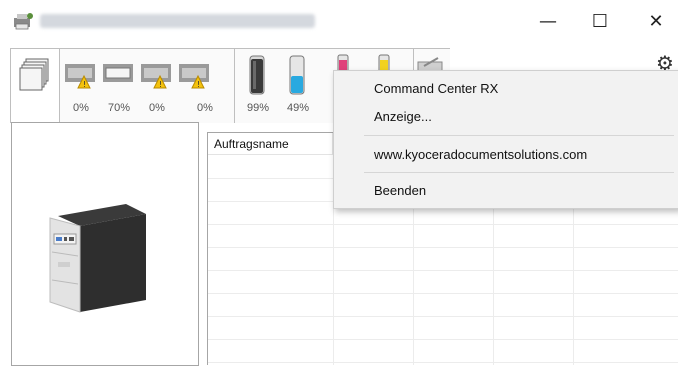 This screenshot has height=367, width=678. What do you see at coordinates (177, 21) in the screenshot?
I see `window-title-blurred` at bounding box center [177, 21].